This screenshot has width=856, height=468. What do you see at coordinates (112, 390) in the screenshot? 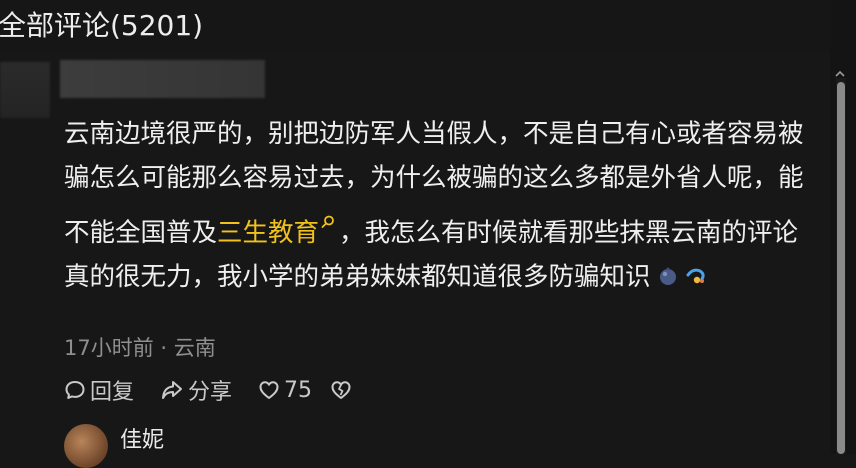
I see `reply-label: 回复` at bounding box center [112, 390].